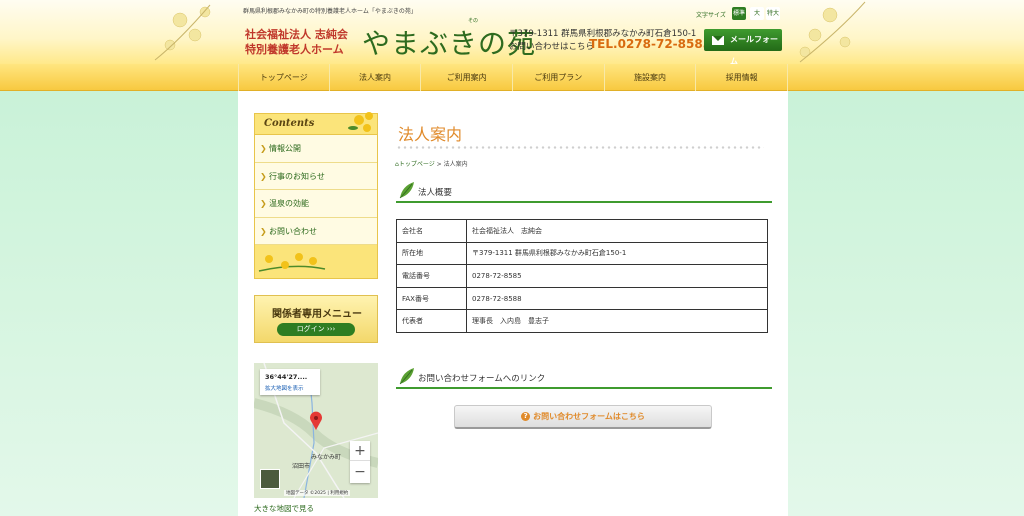 This screenshot has height=516, width=1024. Describe the element at coordinates (376, 77) in the screenshot. I see `nav-item-corporation: 法人案内` at that location.